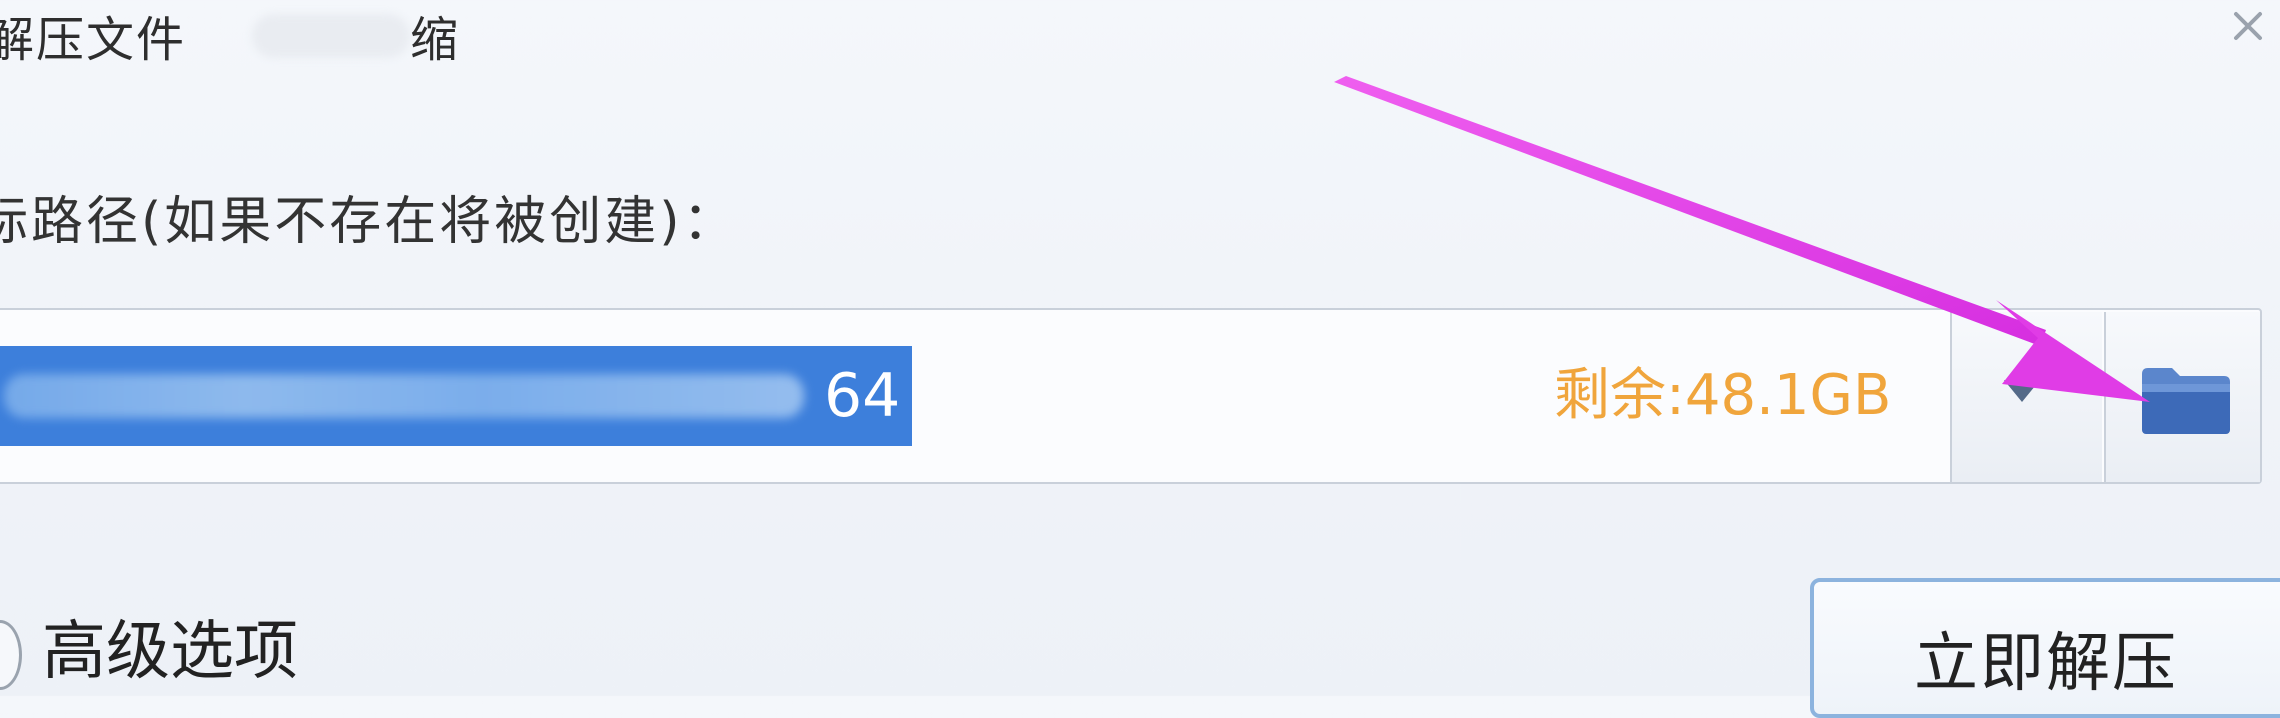 The image size is (2280, 718). Describe the element at coordinates (93, 40) in the screenshot. I see `window-title: 解压文件` at that location.